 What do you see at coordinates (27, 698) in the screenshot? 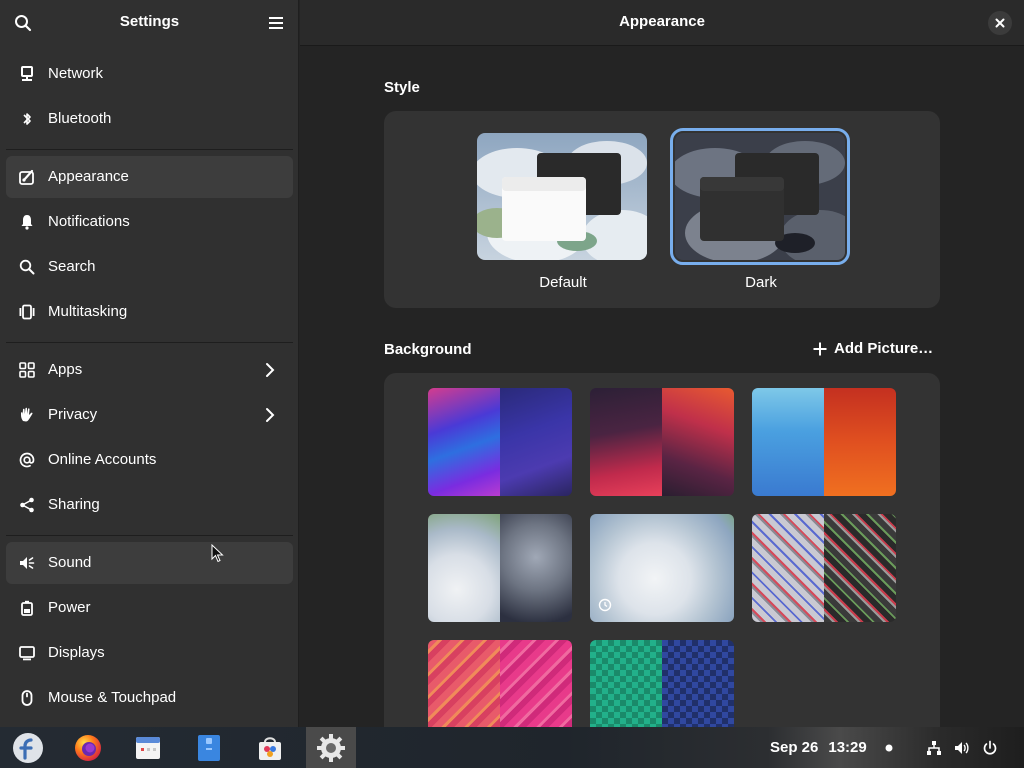
I see `mouse-icon` at bounding box center [27, 698].